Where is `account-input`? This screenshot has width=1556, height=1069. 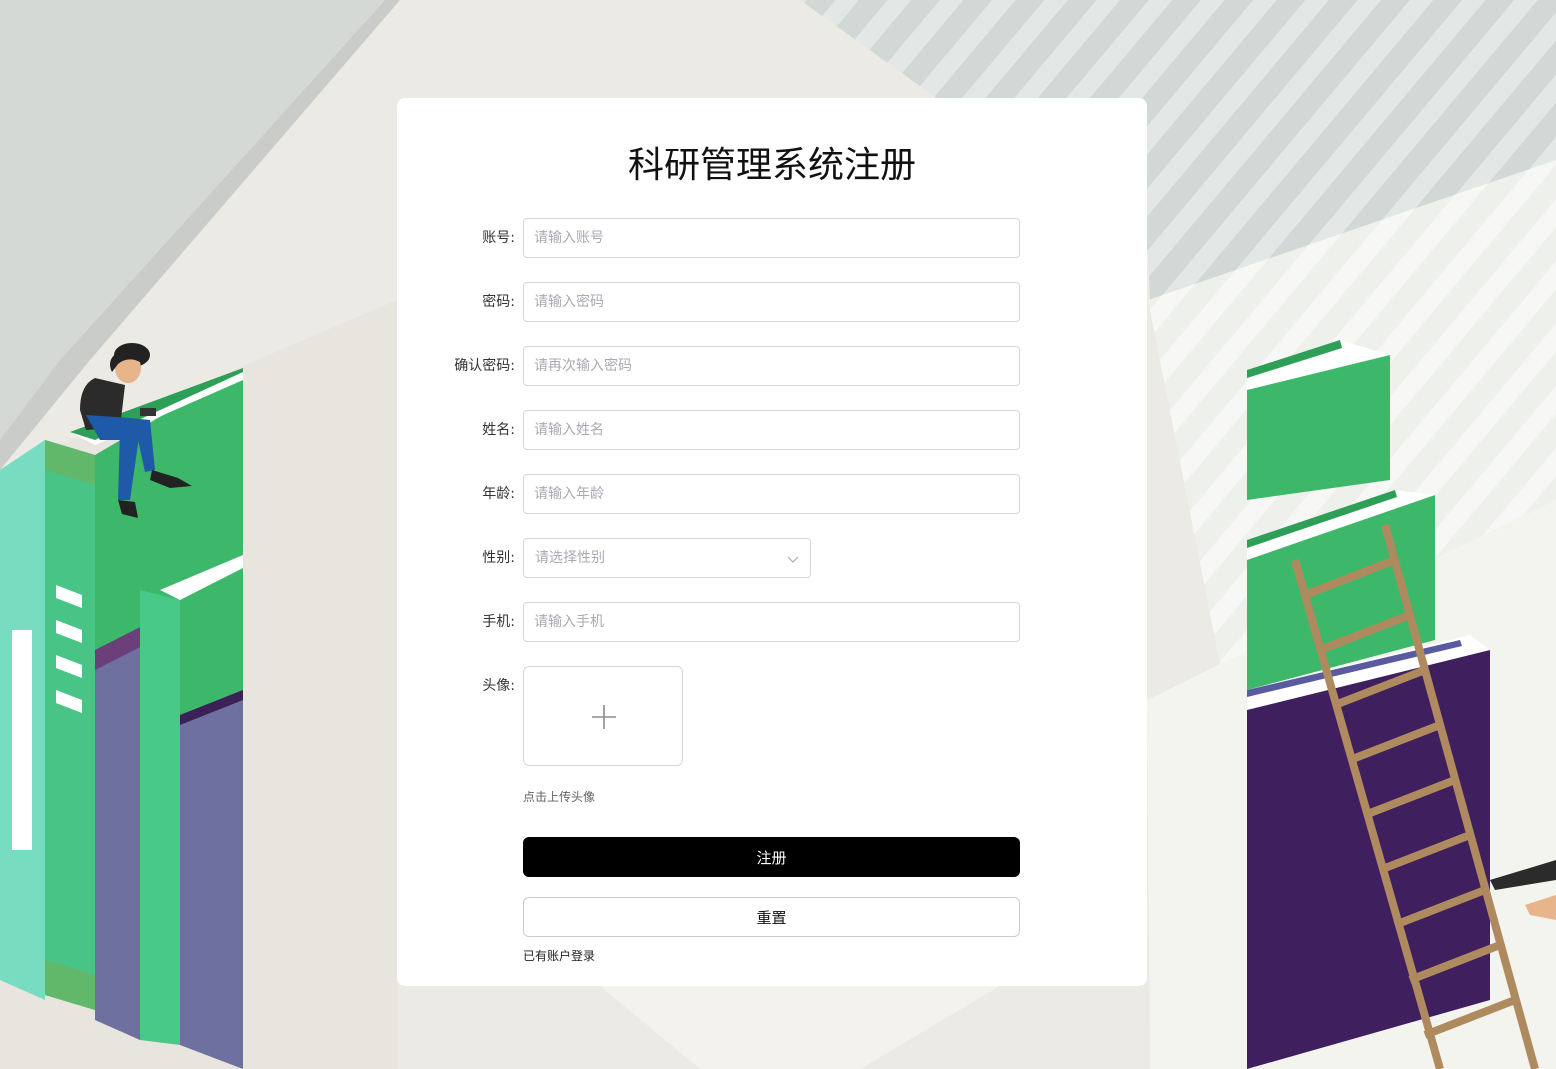
account-input is located at coordinates (771, 238).